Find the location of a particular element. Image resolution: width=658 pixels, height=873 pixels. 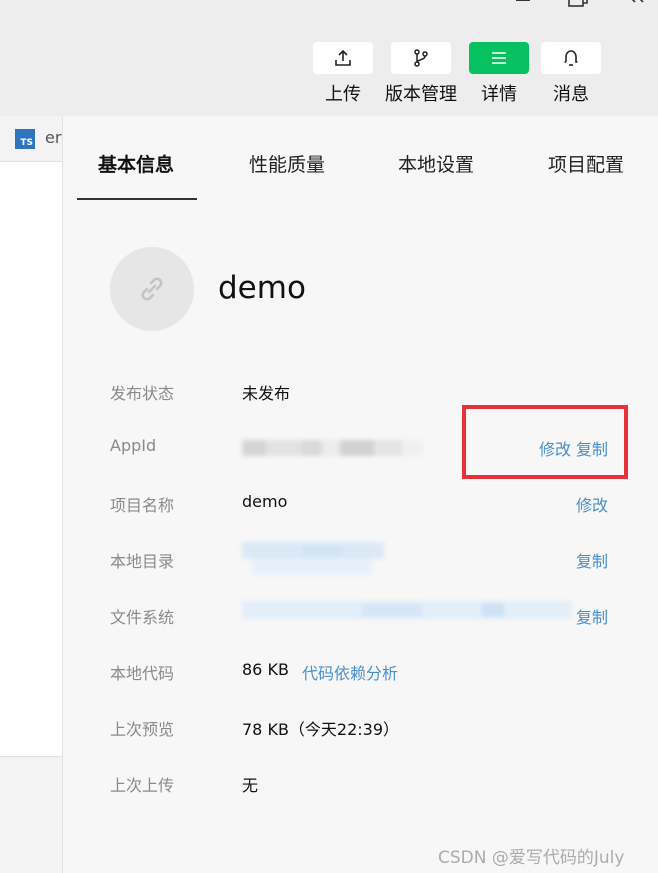

file-system-copy-link: 复制 is located at coordinates (592, 616).